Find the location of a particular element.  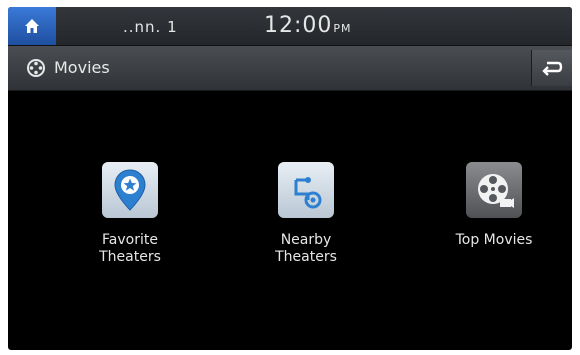

home-button is located at coordinates (32, 26).